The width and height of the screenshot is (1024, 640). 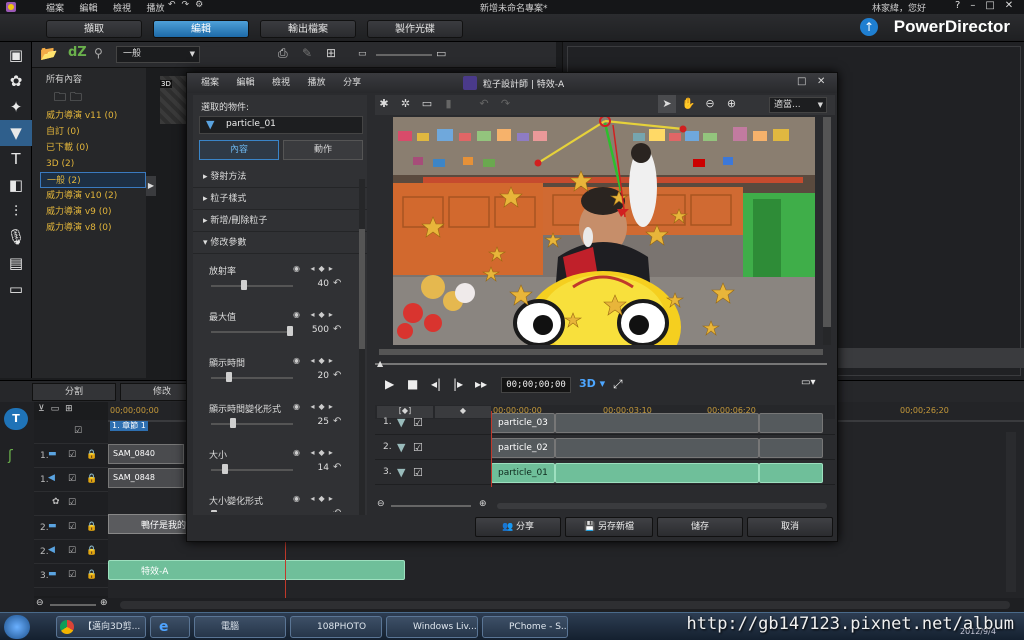 I want to click on update-icon: ↑, so click(x=869, y=27).